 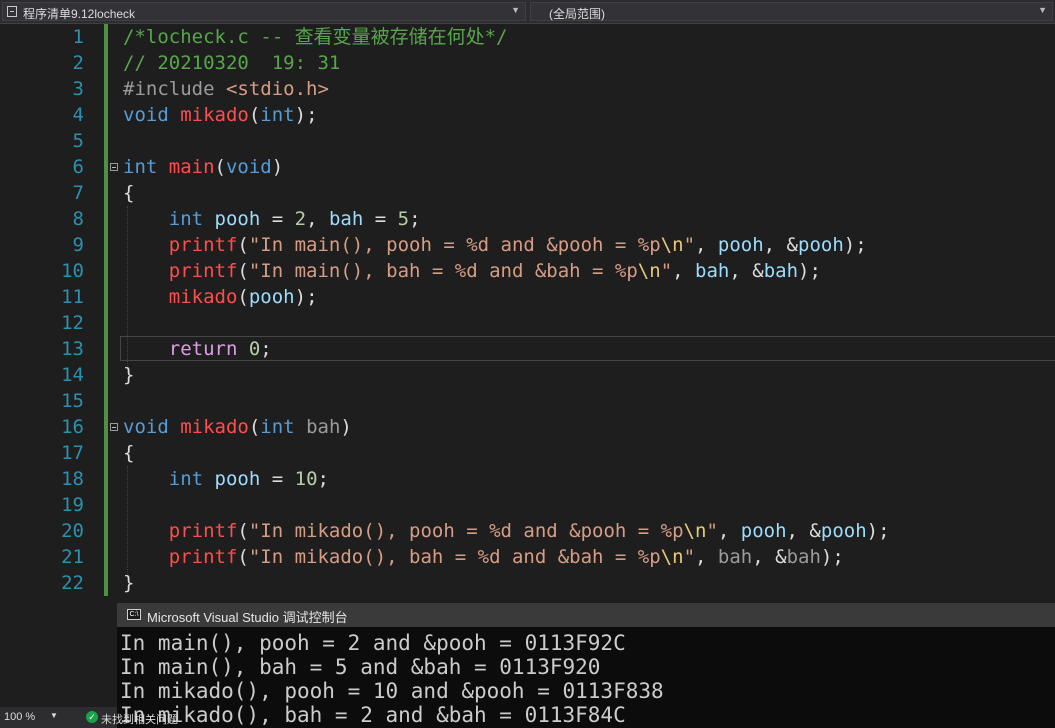 I want to click on console-titlebar: C:\ Microsoft Visual Studio 调试控制台, so click(x=586, y=615).